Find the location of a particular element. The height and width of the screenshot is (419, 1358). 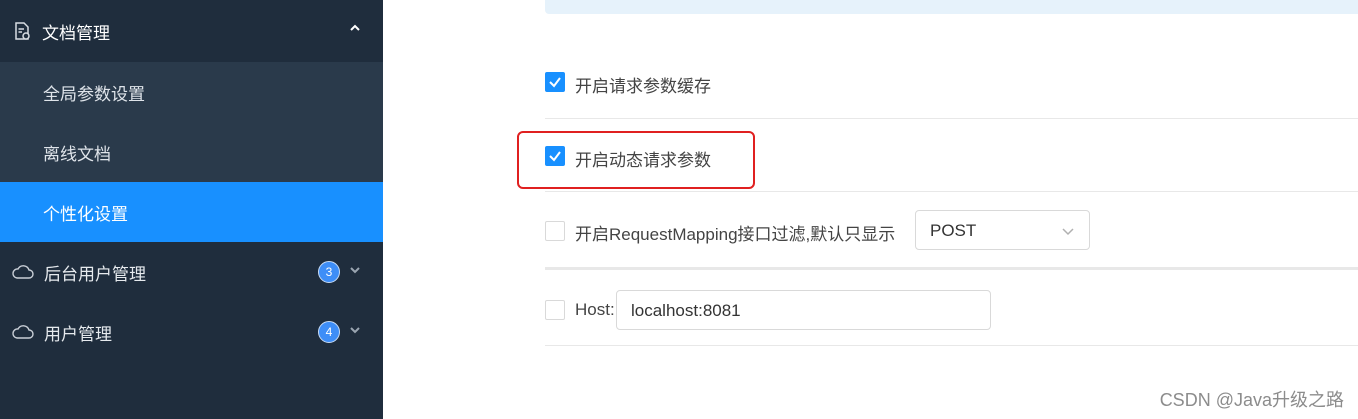

count-badge: 3 is located at coordinates (329, 272).